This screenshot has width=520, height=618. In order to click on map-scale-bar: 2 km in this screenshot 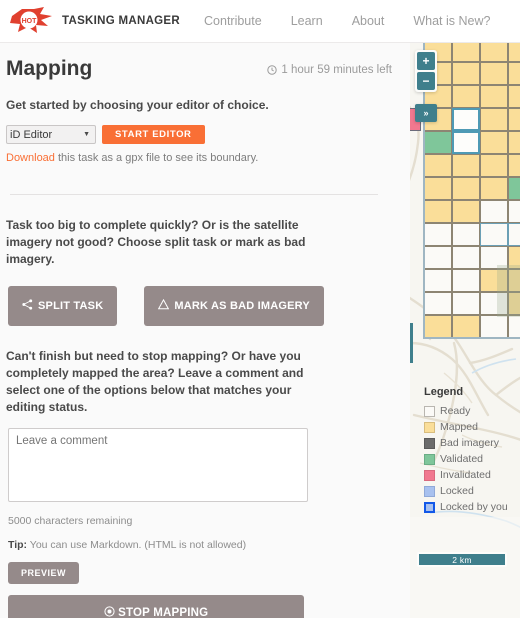, I will do `click(462, 559)`.